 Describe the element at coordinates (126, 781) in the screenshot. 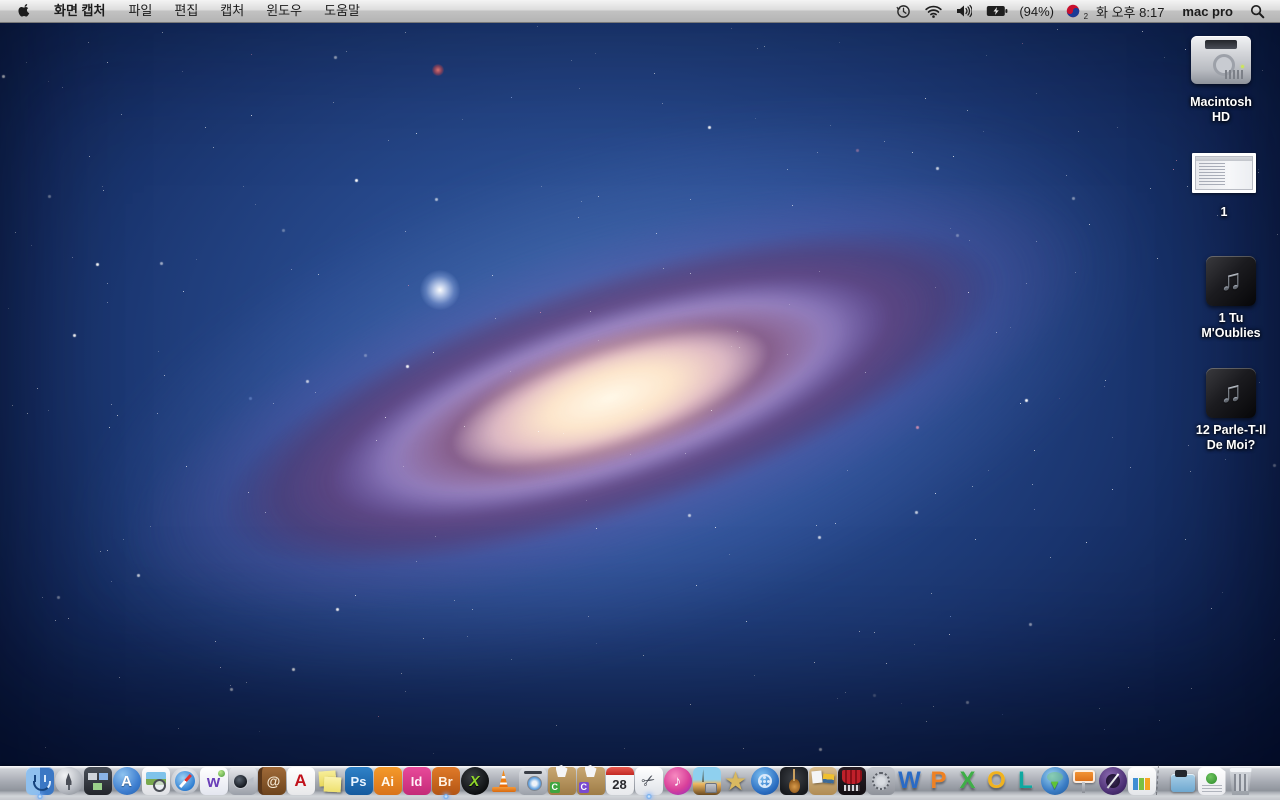

I see `app-store-glyph: A` at that location.